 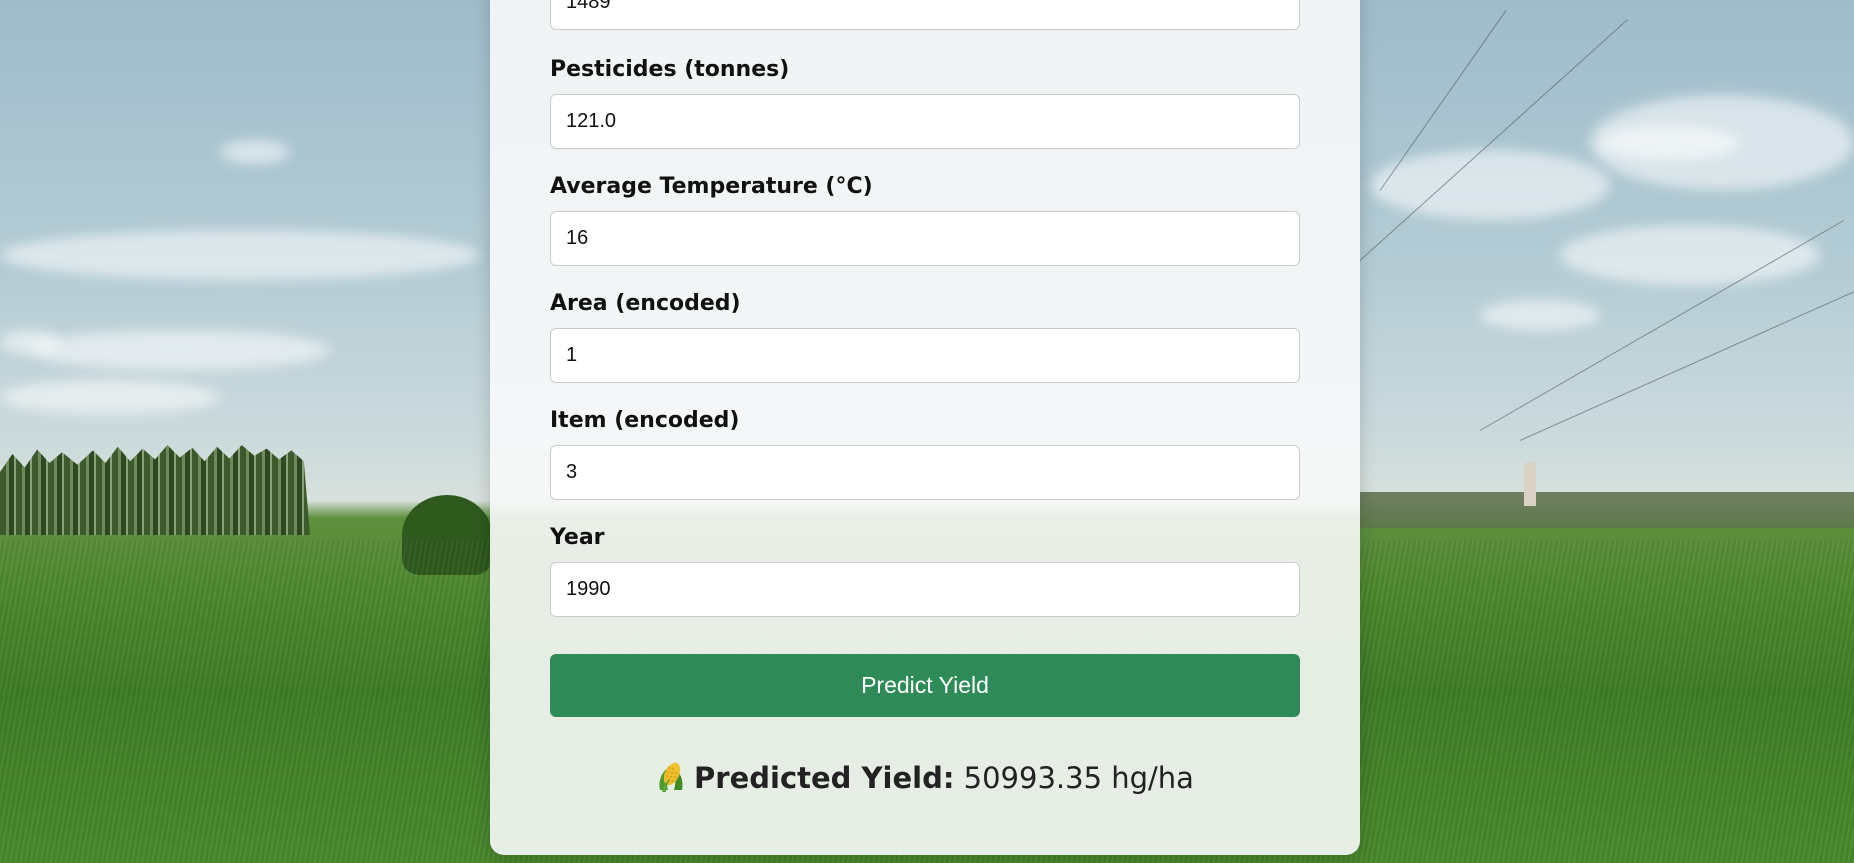 I want to click on predicted-yield-label: Predicted Yield:, so click(x=824, y=778).